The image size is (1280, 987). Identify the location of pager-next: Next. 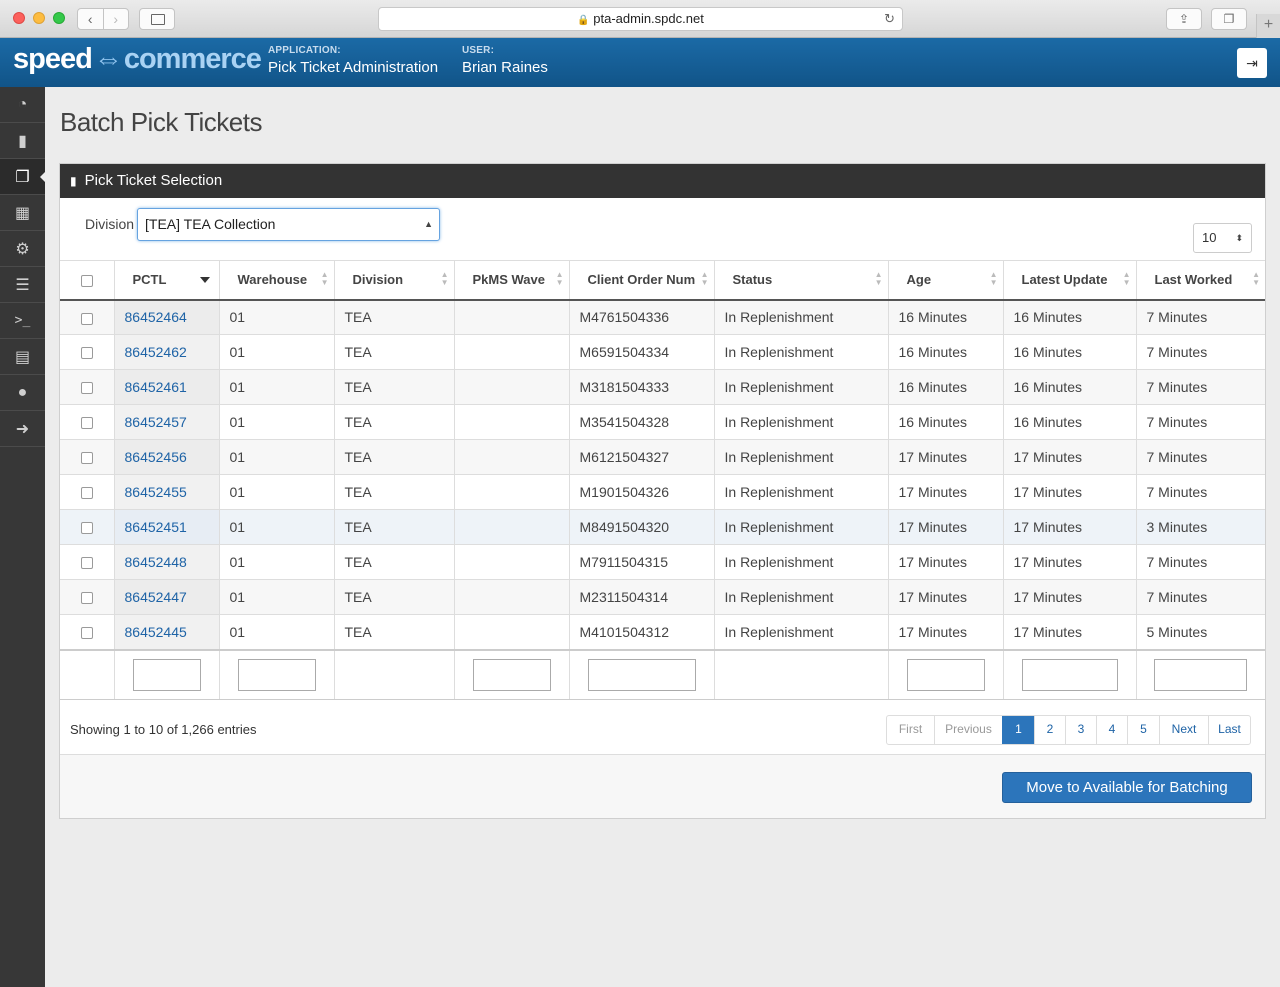
(1183, 730).